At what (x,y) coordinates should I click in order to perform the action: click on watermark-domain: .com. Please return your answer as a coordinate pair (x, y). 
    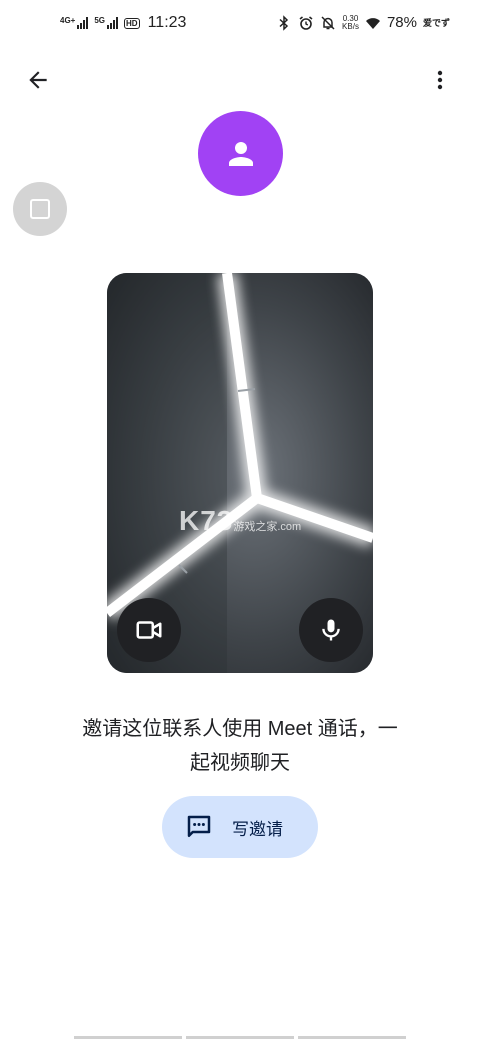
    Looking at the image, I should click on (289, 527).